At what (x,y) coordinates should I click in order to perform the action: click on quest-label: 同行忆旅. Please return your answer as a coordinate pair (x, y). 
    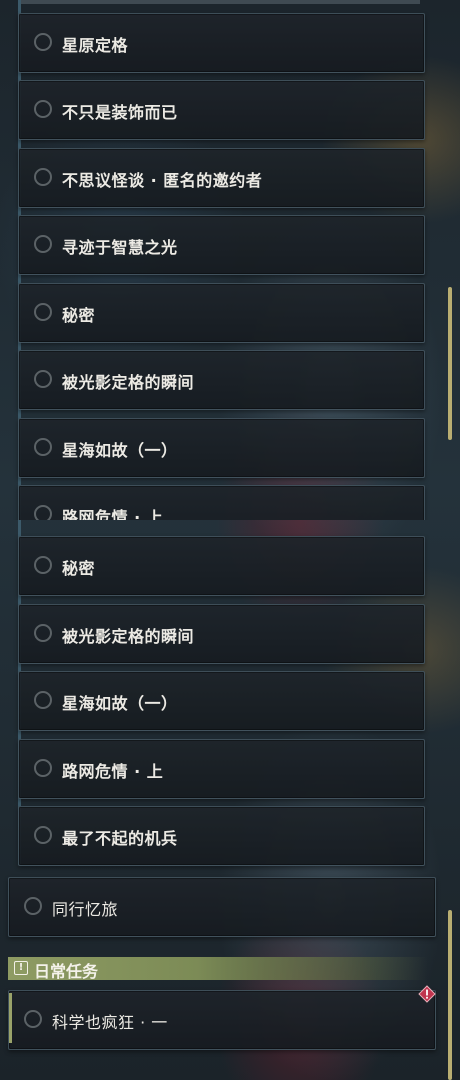
    Looking at the image, I should click on (85, 909).